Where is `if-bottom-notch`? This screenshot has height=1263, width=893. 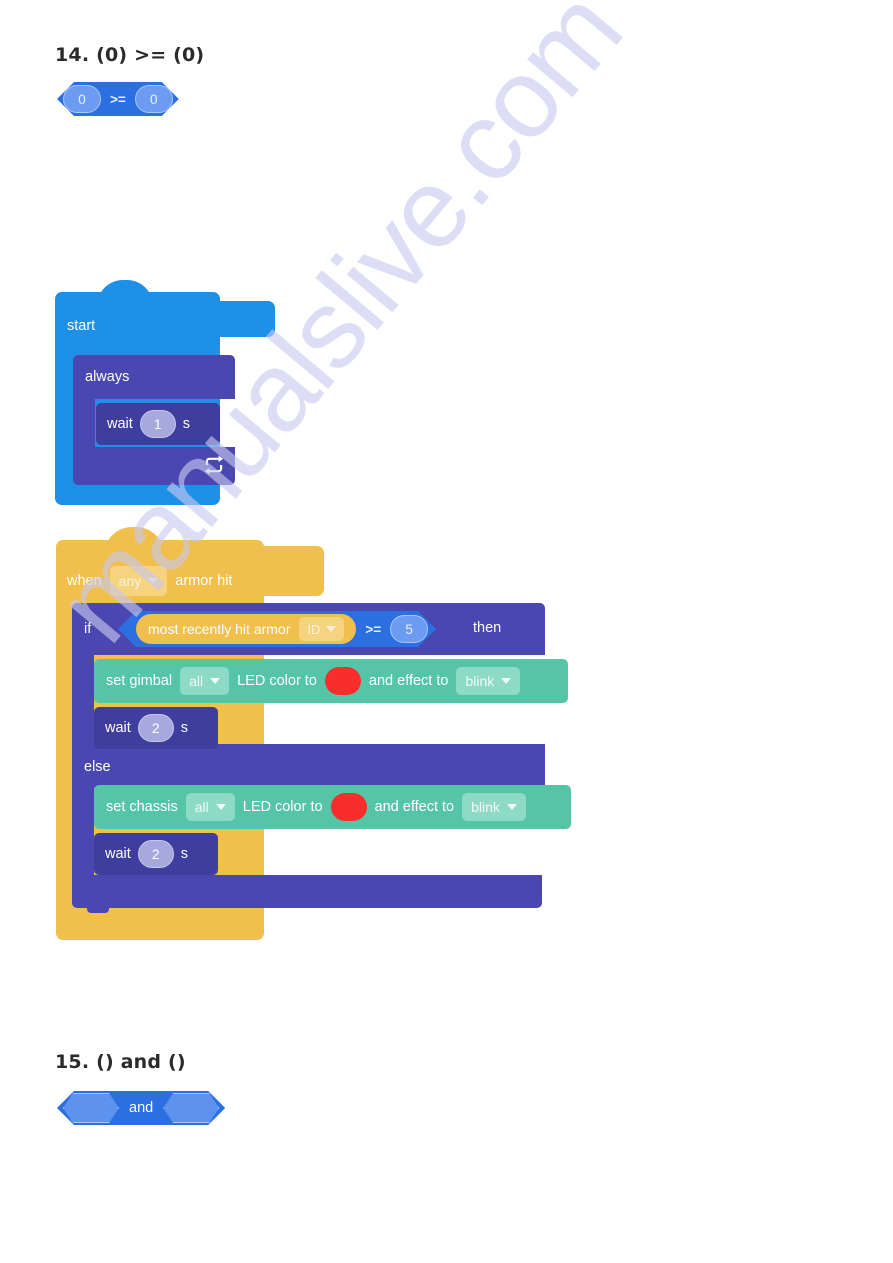
if-bottom-notch is located at coordinates (98, 910).